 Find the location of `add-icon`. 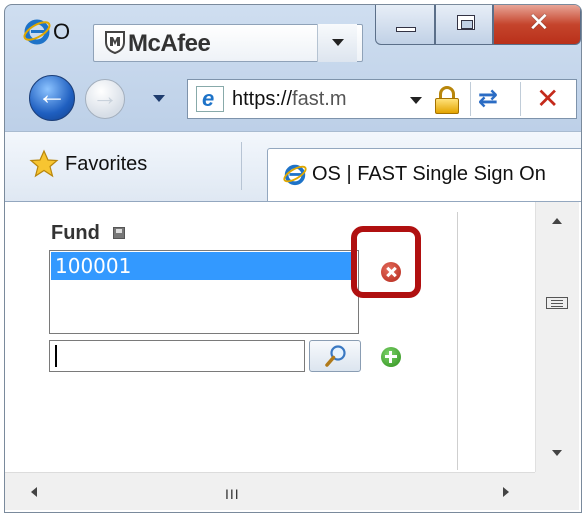

add-icon is located at coordinates (391, 357).